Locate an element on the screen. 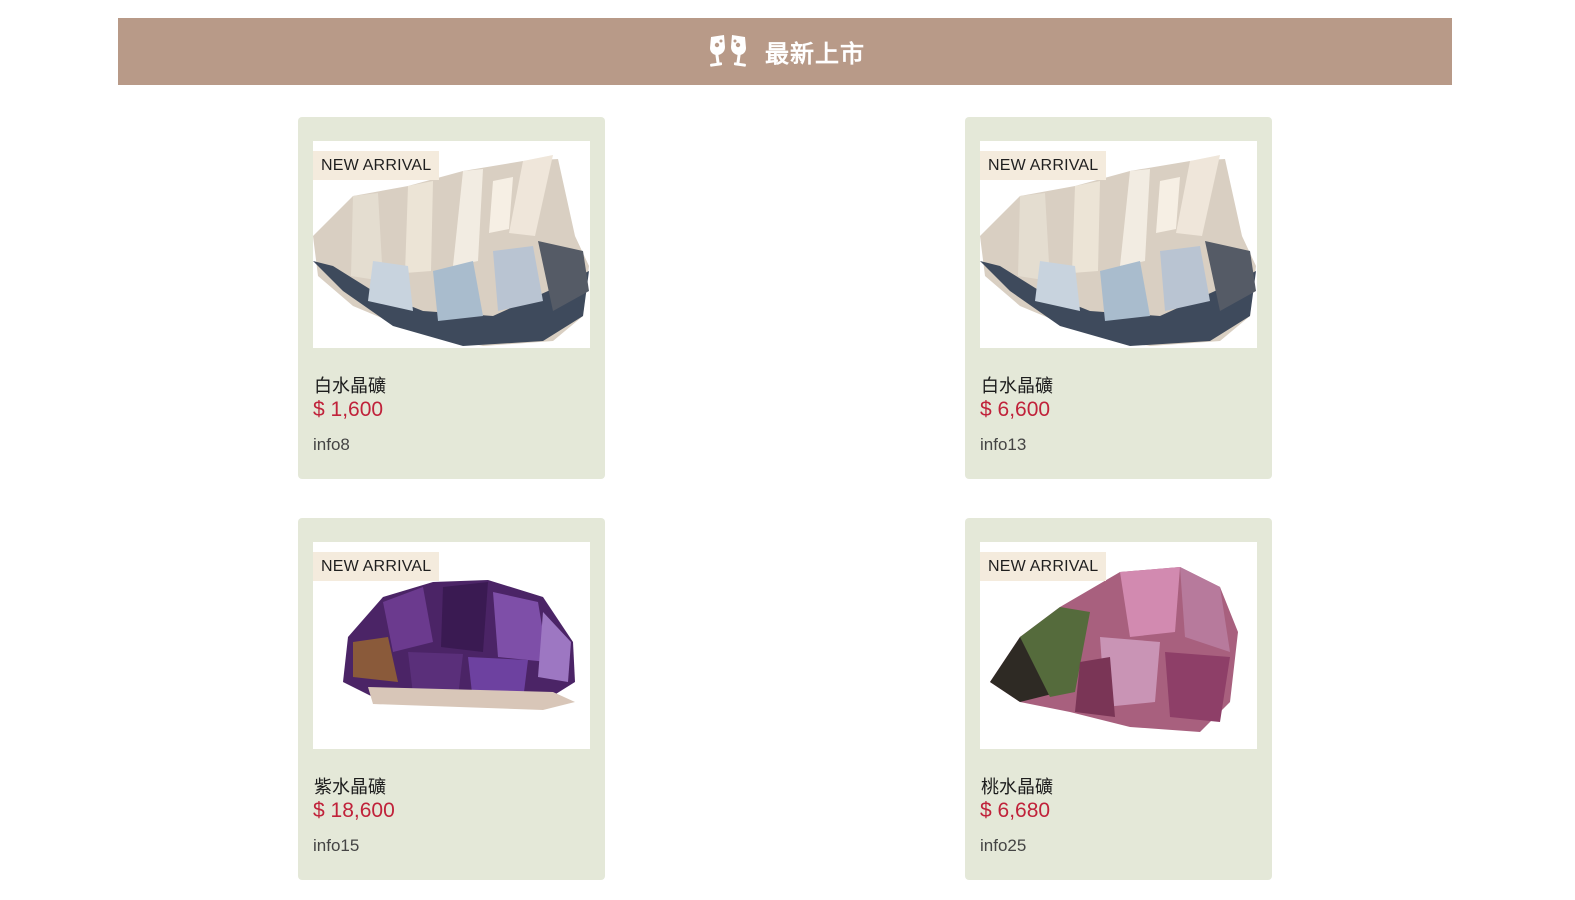 This screenshot has height=900, width=1575. product-info: info8 is located at coordinates (331, 444).